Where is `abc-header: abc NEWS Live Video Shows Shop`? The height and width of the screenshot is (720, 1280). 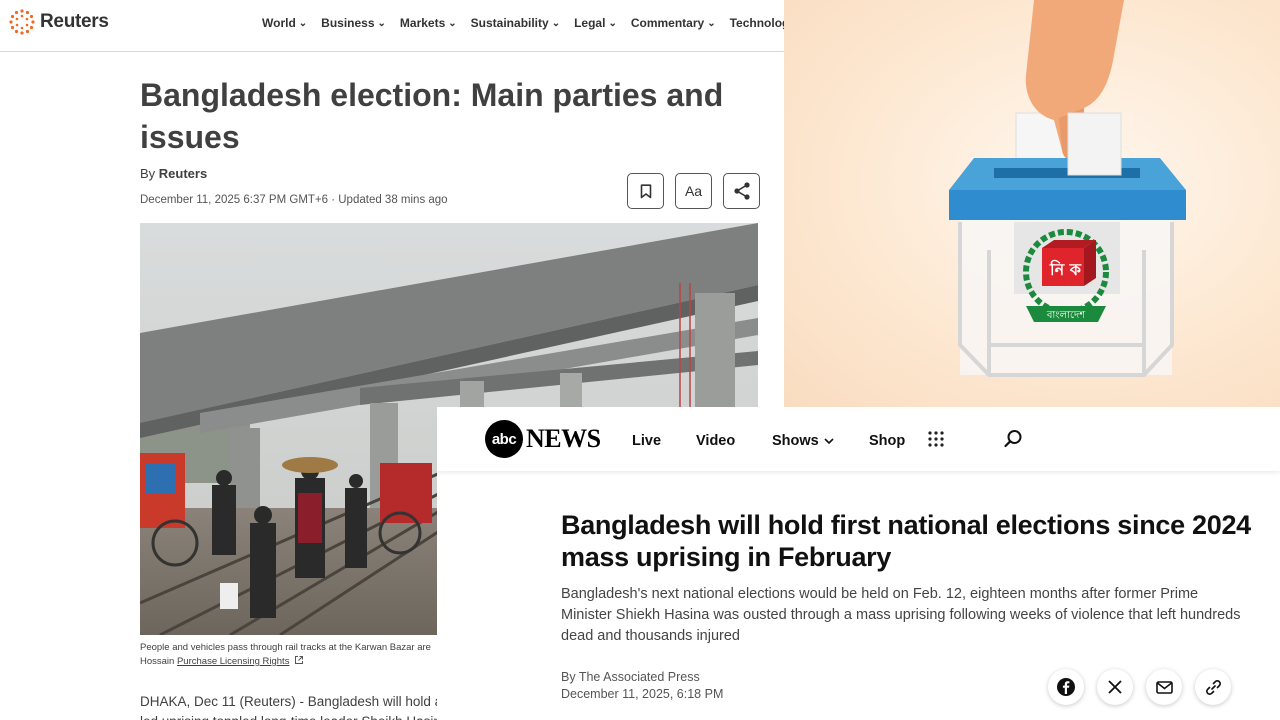
abc-header: abc NEWS Live Video Shows Shop is located at coordinates (858, 439).